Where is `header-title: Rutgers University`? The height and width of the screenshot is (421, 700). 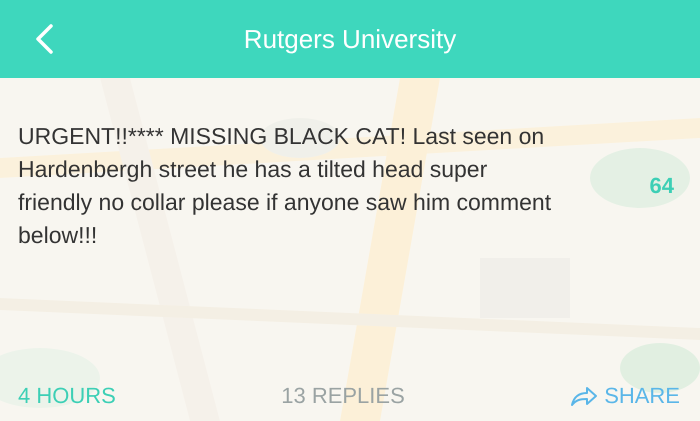
header-title: Rutgers University is located at coordinates (350, 39).